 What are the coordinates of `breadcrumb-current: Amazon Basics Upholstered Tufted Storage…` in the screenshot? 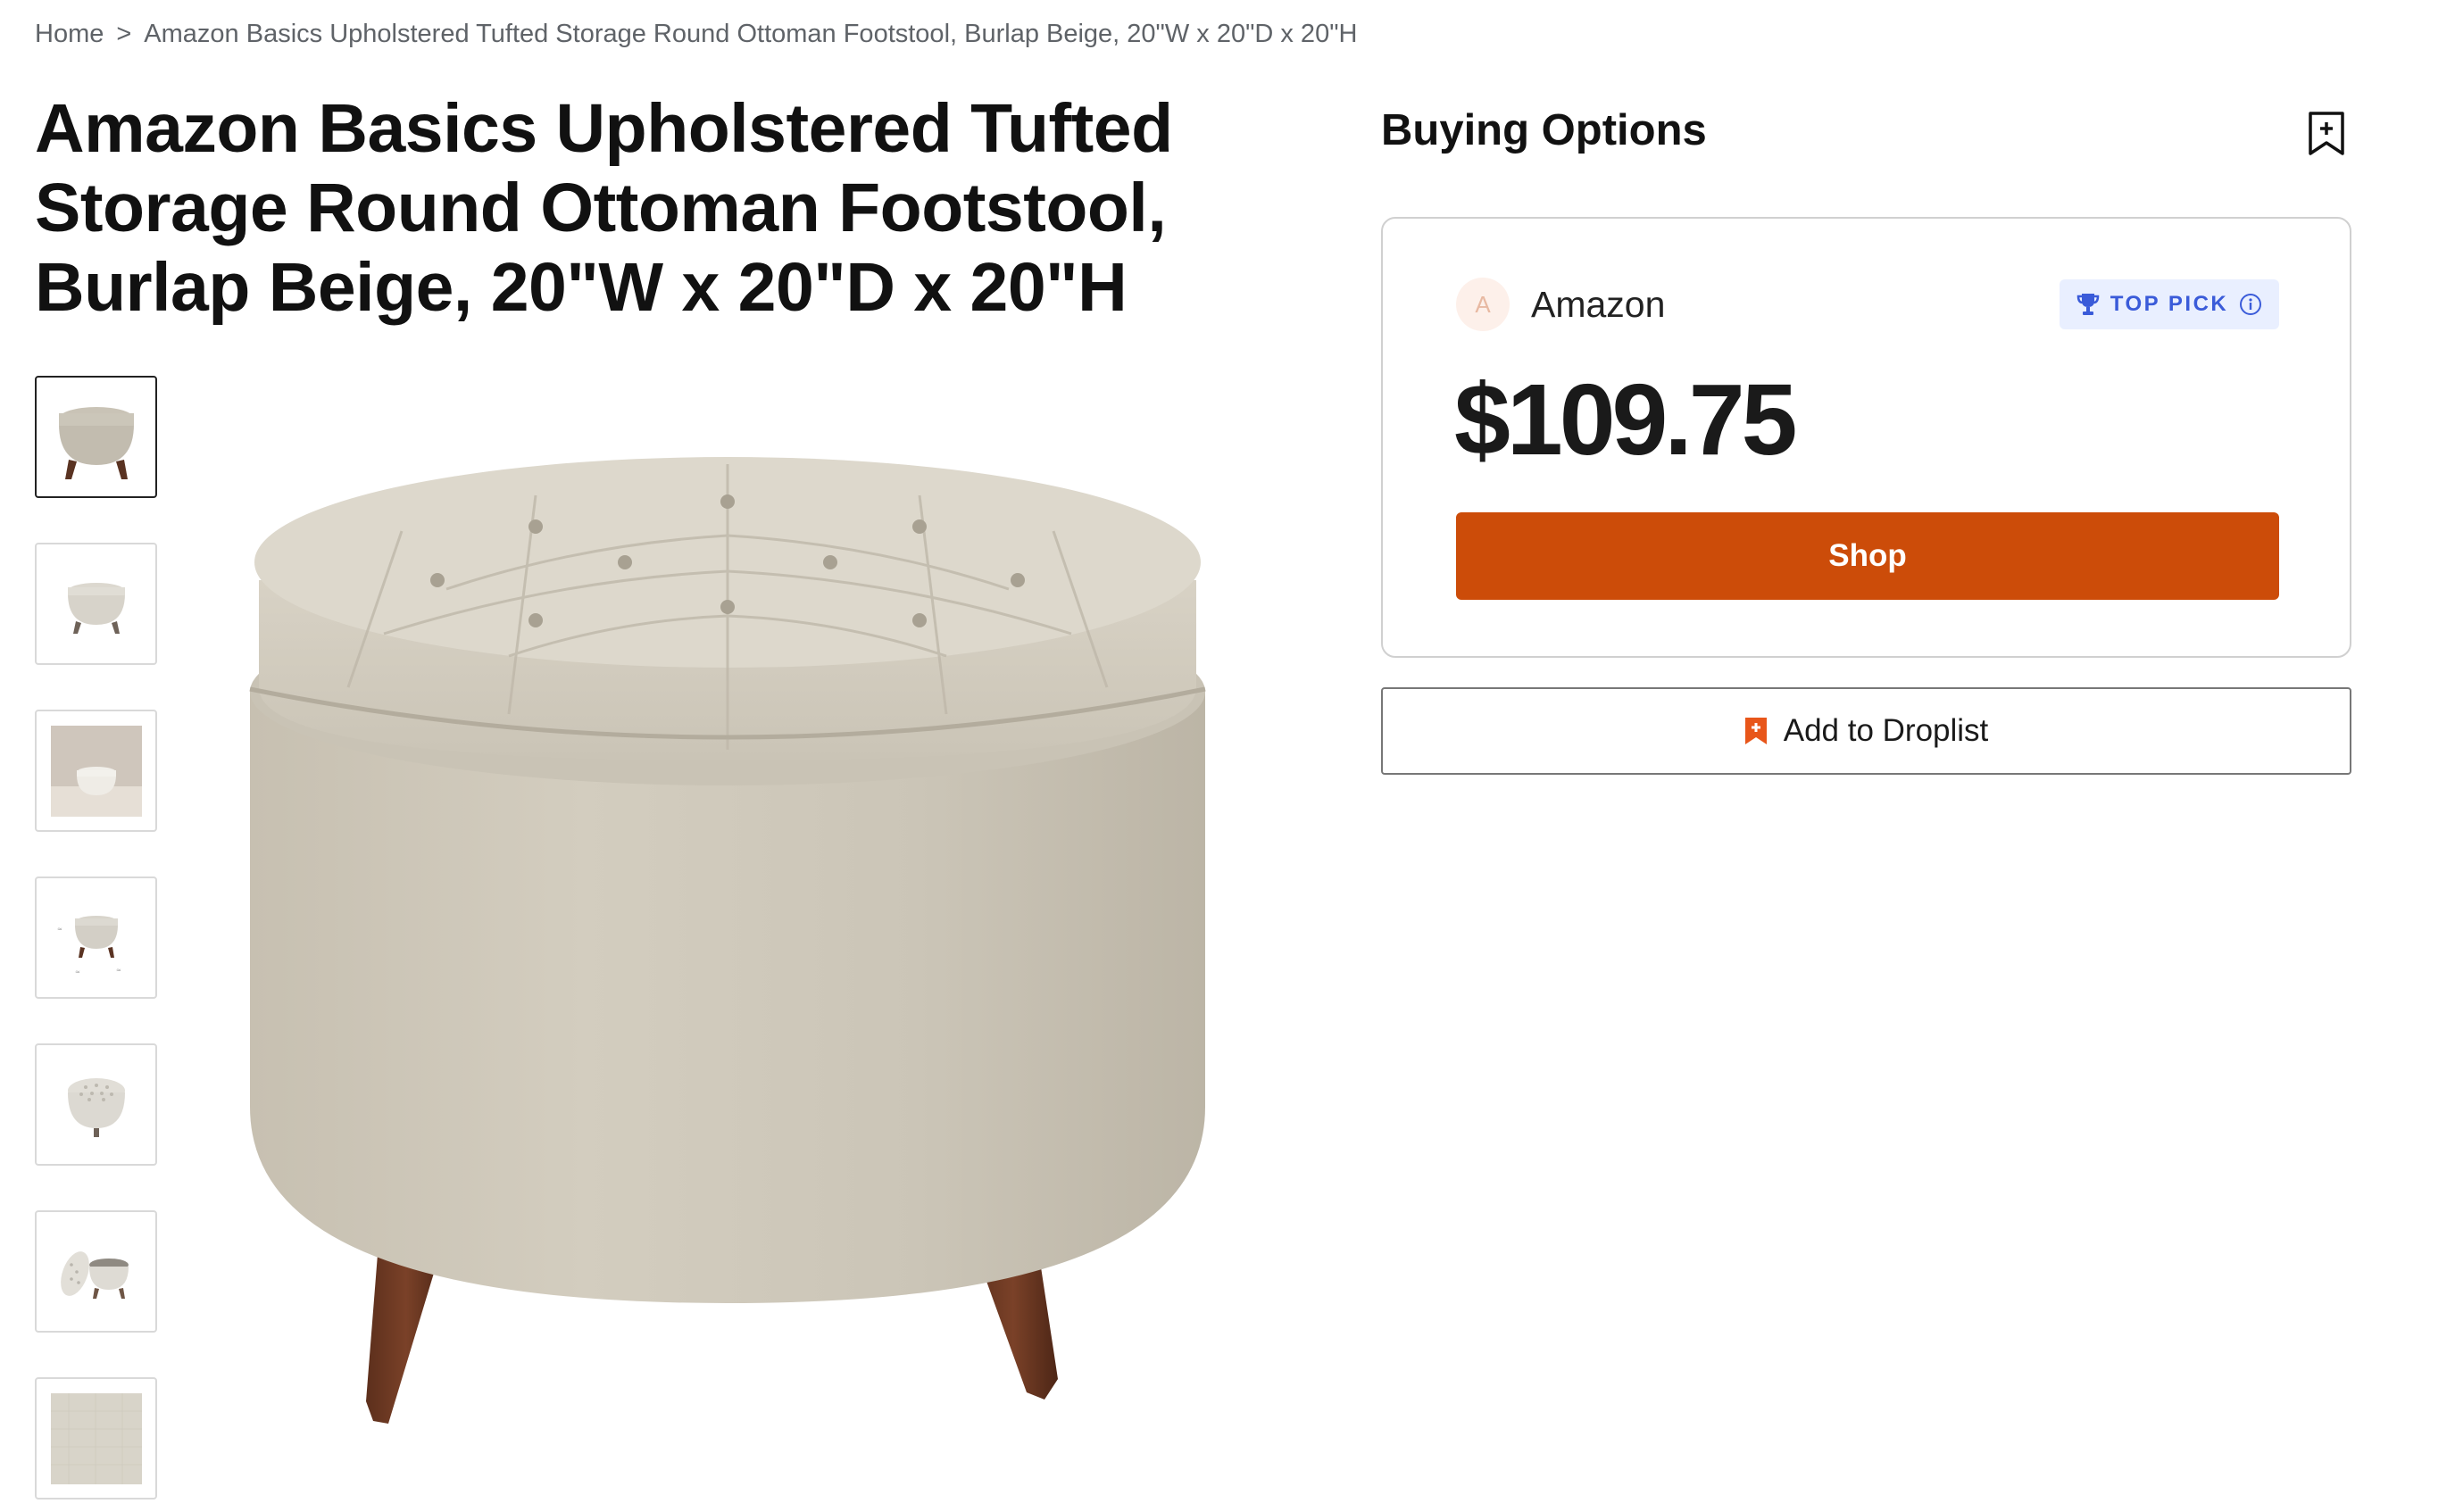 It's located at (751, 34).